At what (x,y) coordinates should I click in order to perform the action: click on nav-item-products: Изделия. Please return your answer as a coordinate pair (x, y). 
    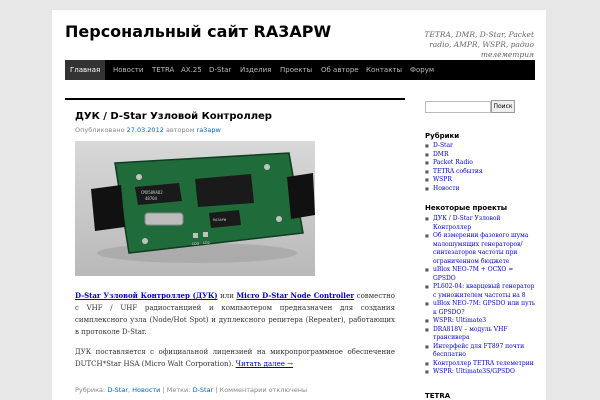
    Looking at the image, I should click on (255, 70).